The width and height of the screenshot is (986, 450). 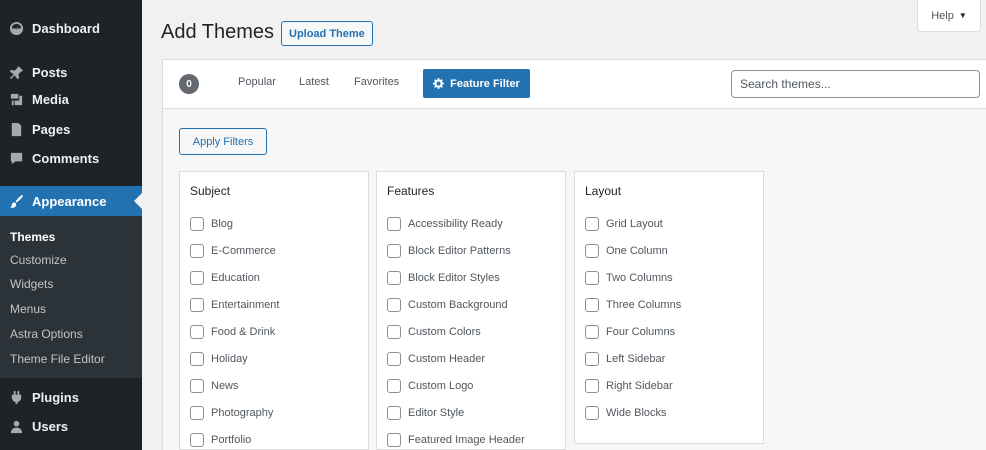 I want to click on filter-option: Block Editor Patterns, so click(x=449, y=251).